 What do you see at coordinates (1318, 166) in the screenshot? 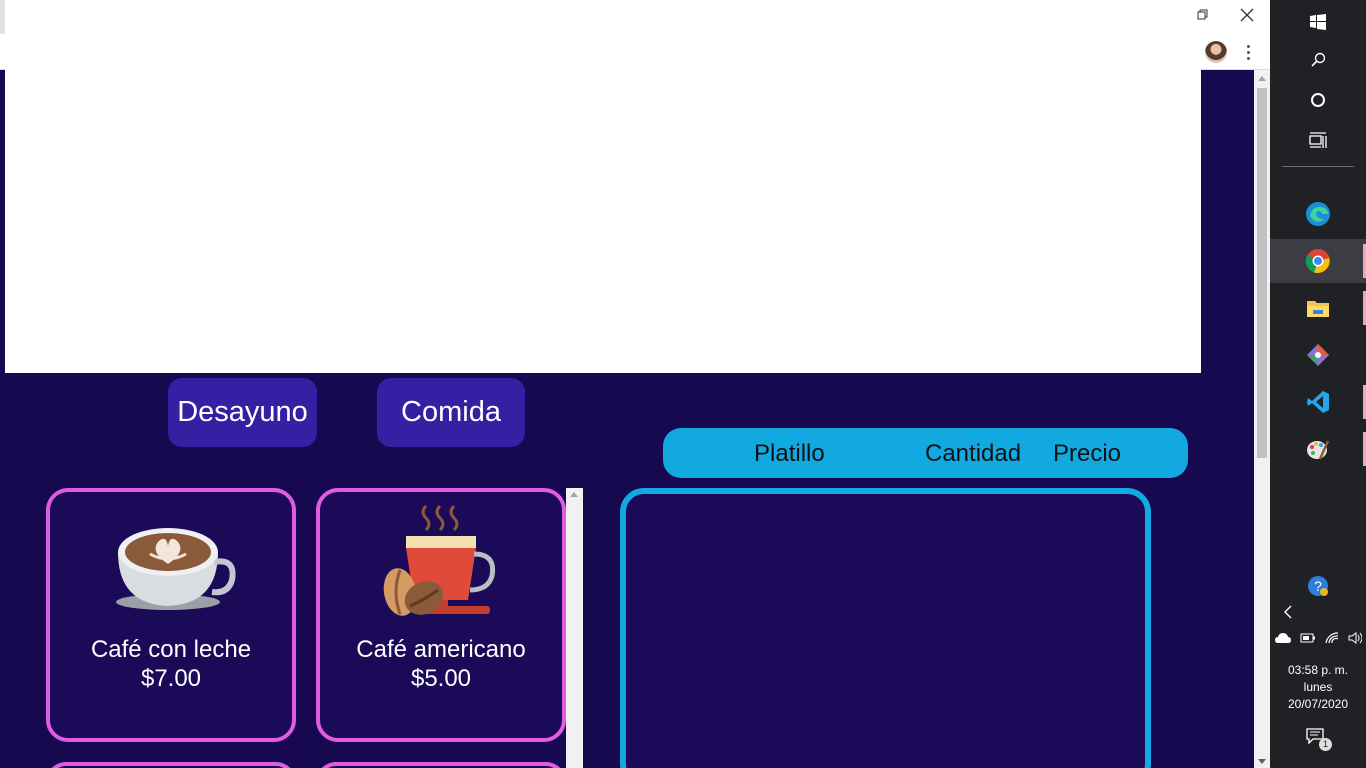
I see `taskbar-divider` at bounding box center [1318, 166].